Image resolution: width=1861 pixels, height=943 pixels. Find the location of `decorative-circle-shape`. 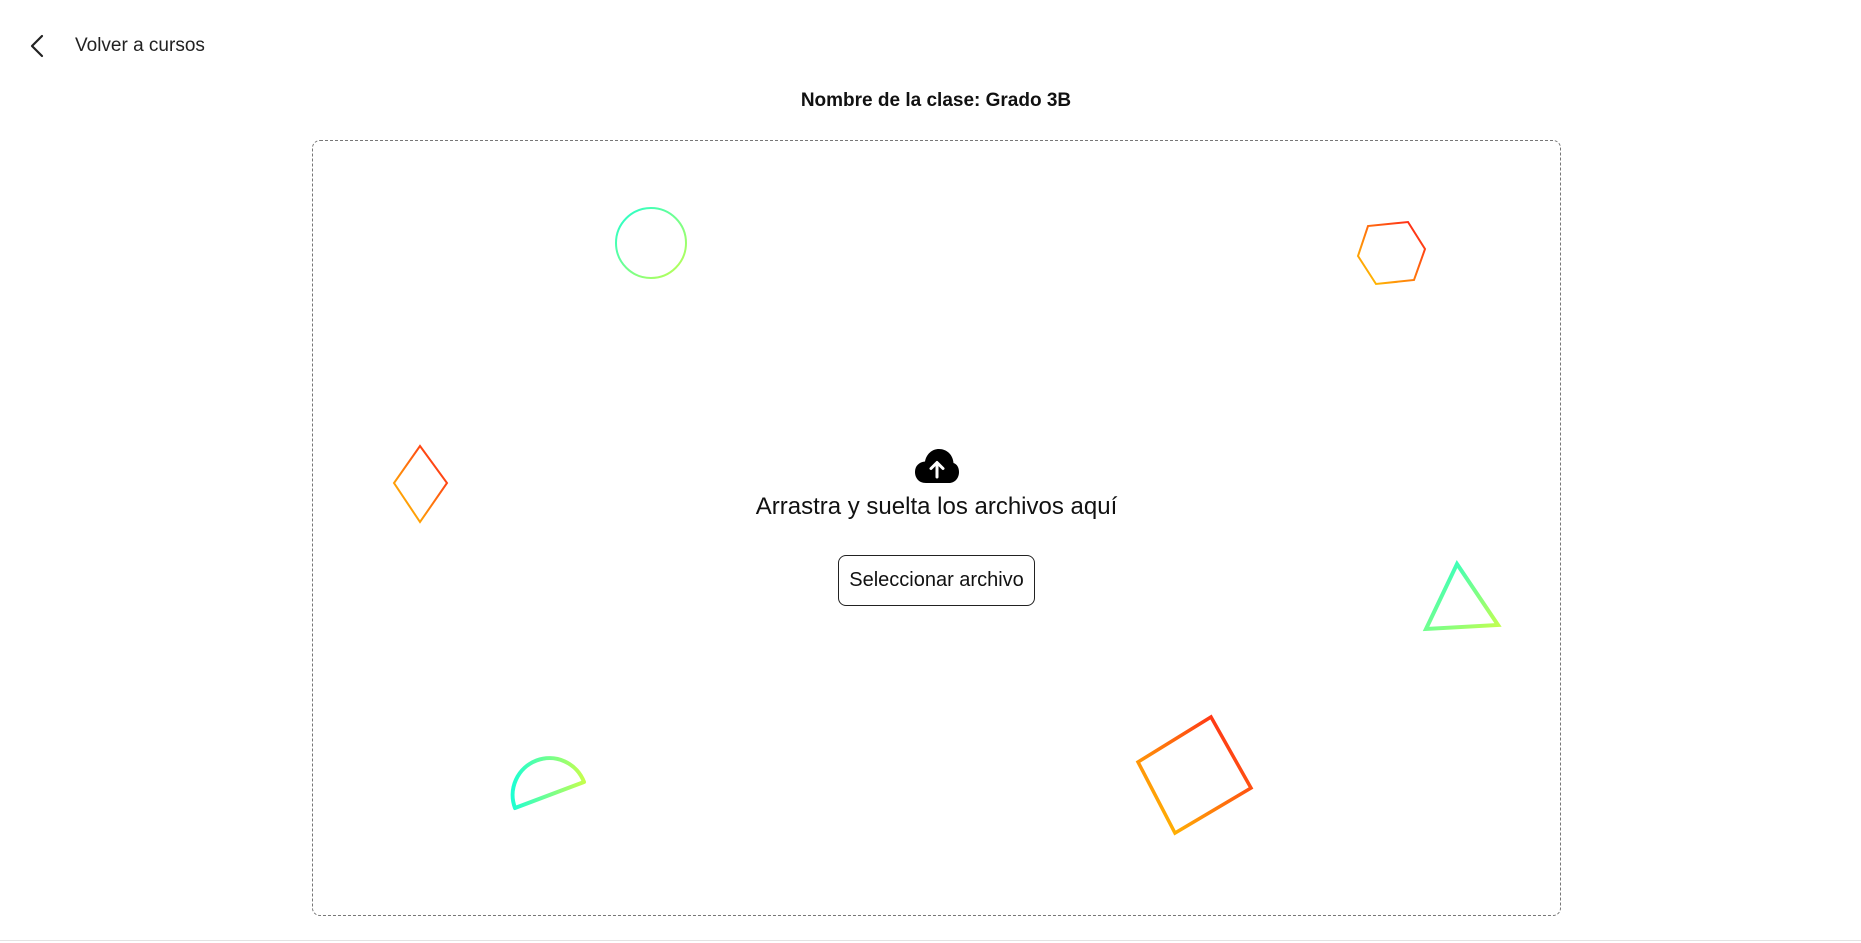

decorative-circle-shape is located at coordinates (651, 243).